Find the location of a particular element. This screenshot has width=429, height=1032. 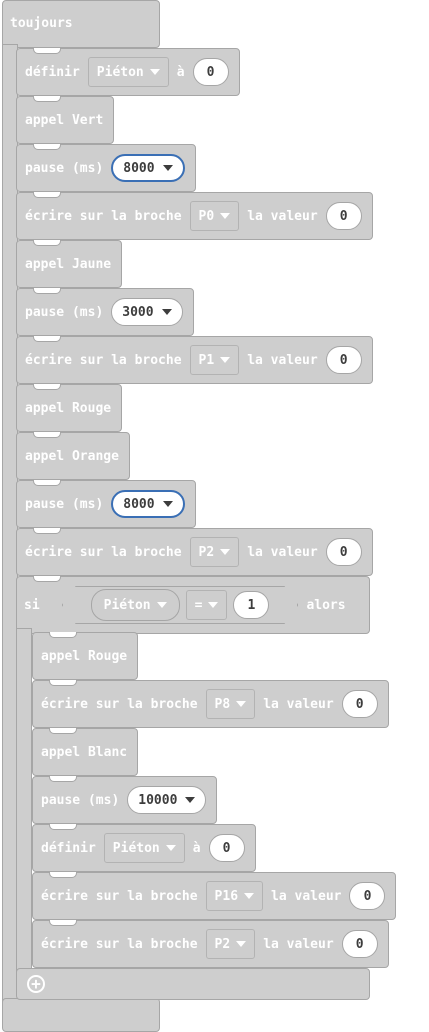

dropdown-field: P1 is located at coordinates (214, 360).